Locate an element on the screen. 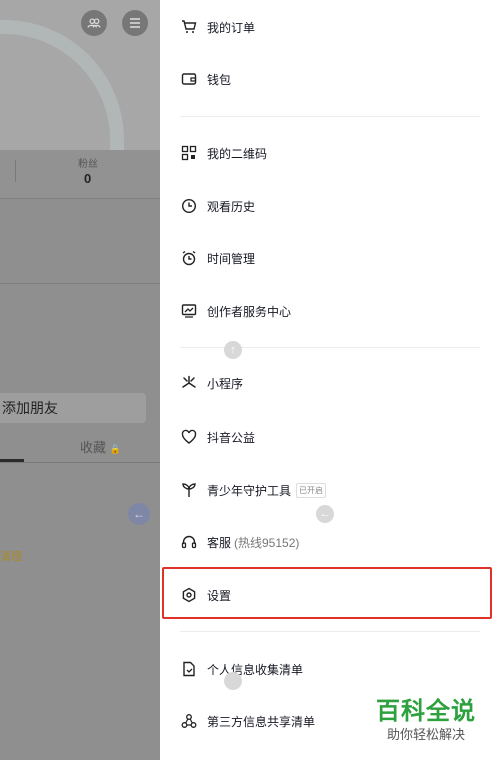 Image resolution: width=500 pixels, height=760 pixels. menu-item-label: 我的二维码 is located at coordinates (237, 153).